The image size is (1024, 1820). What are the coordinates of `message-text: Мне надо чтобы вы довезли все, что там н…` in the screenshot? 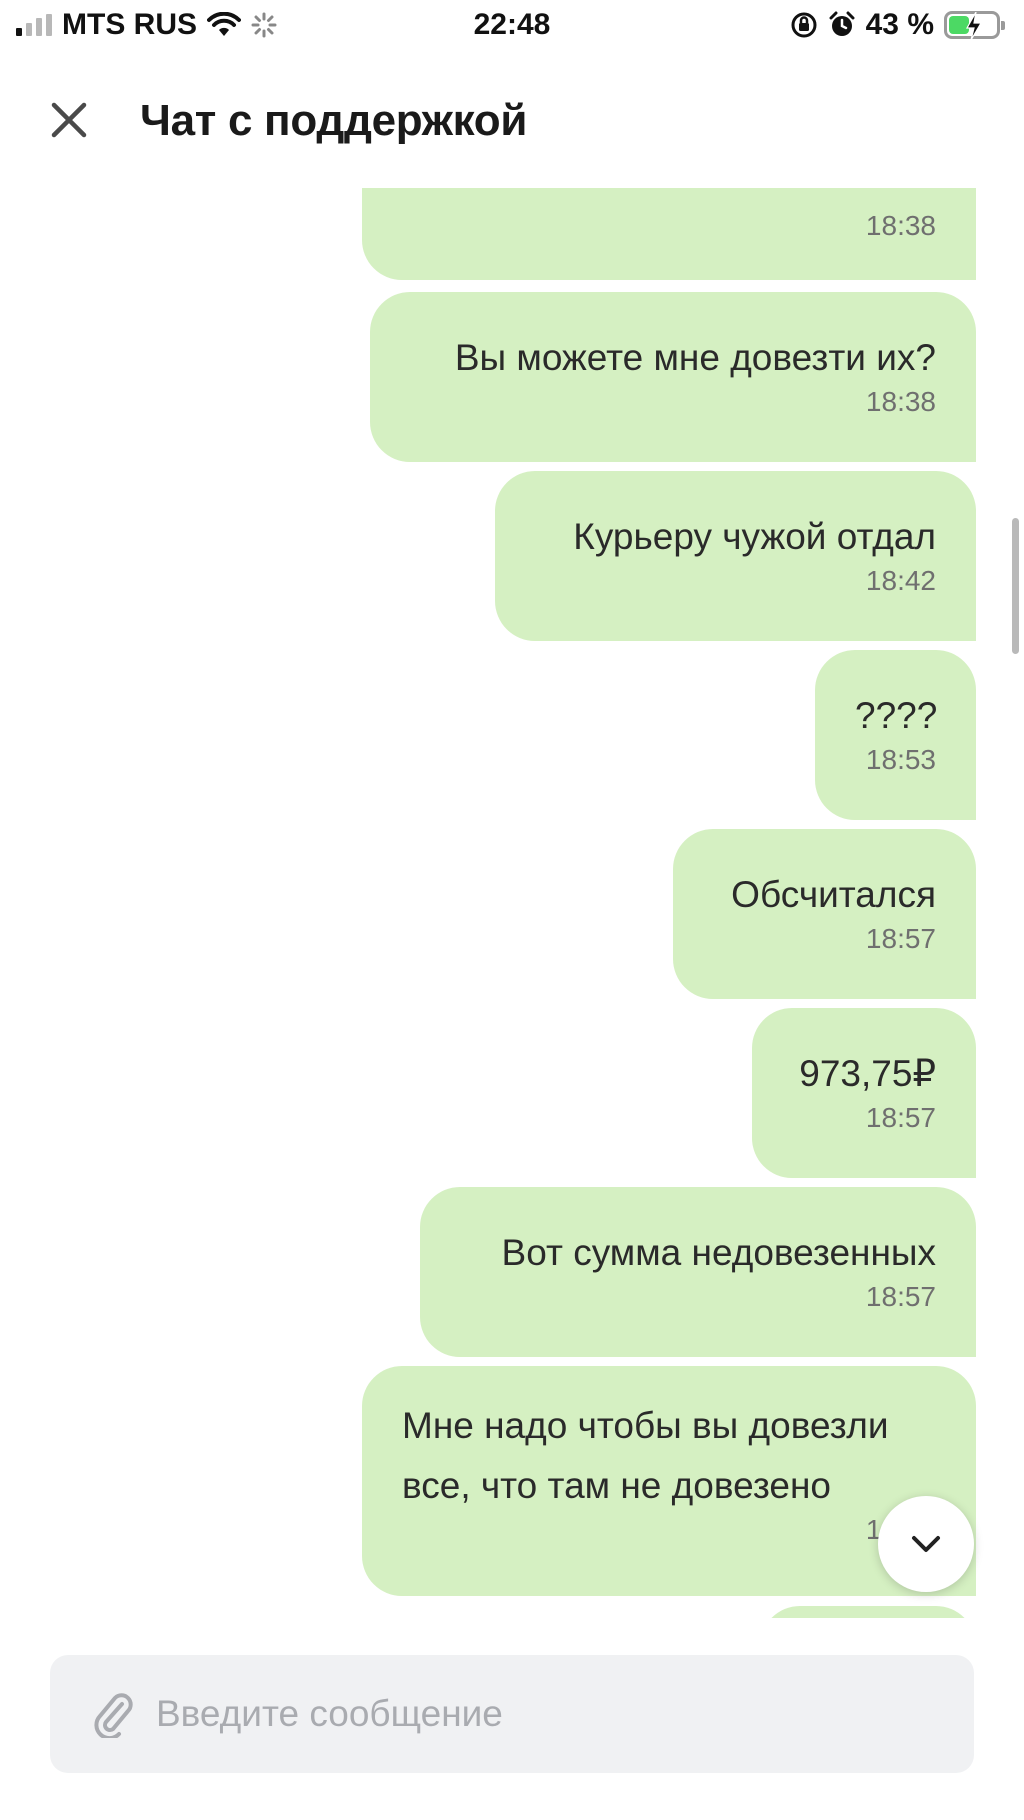 It's located at (645, 1455).